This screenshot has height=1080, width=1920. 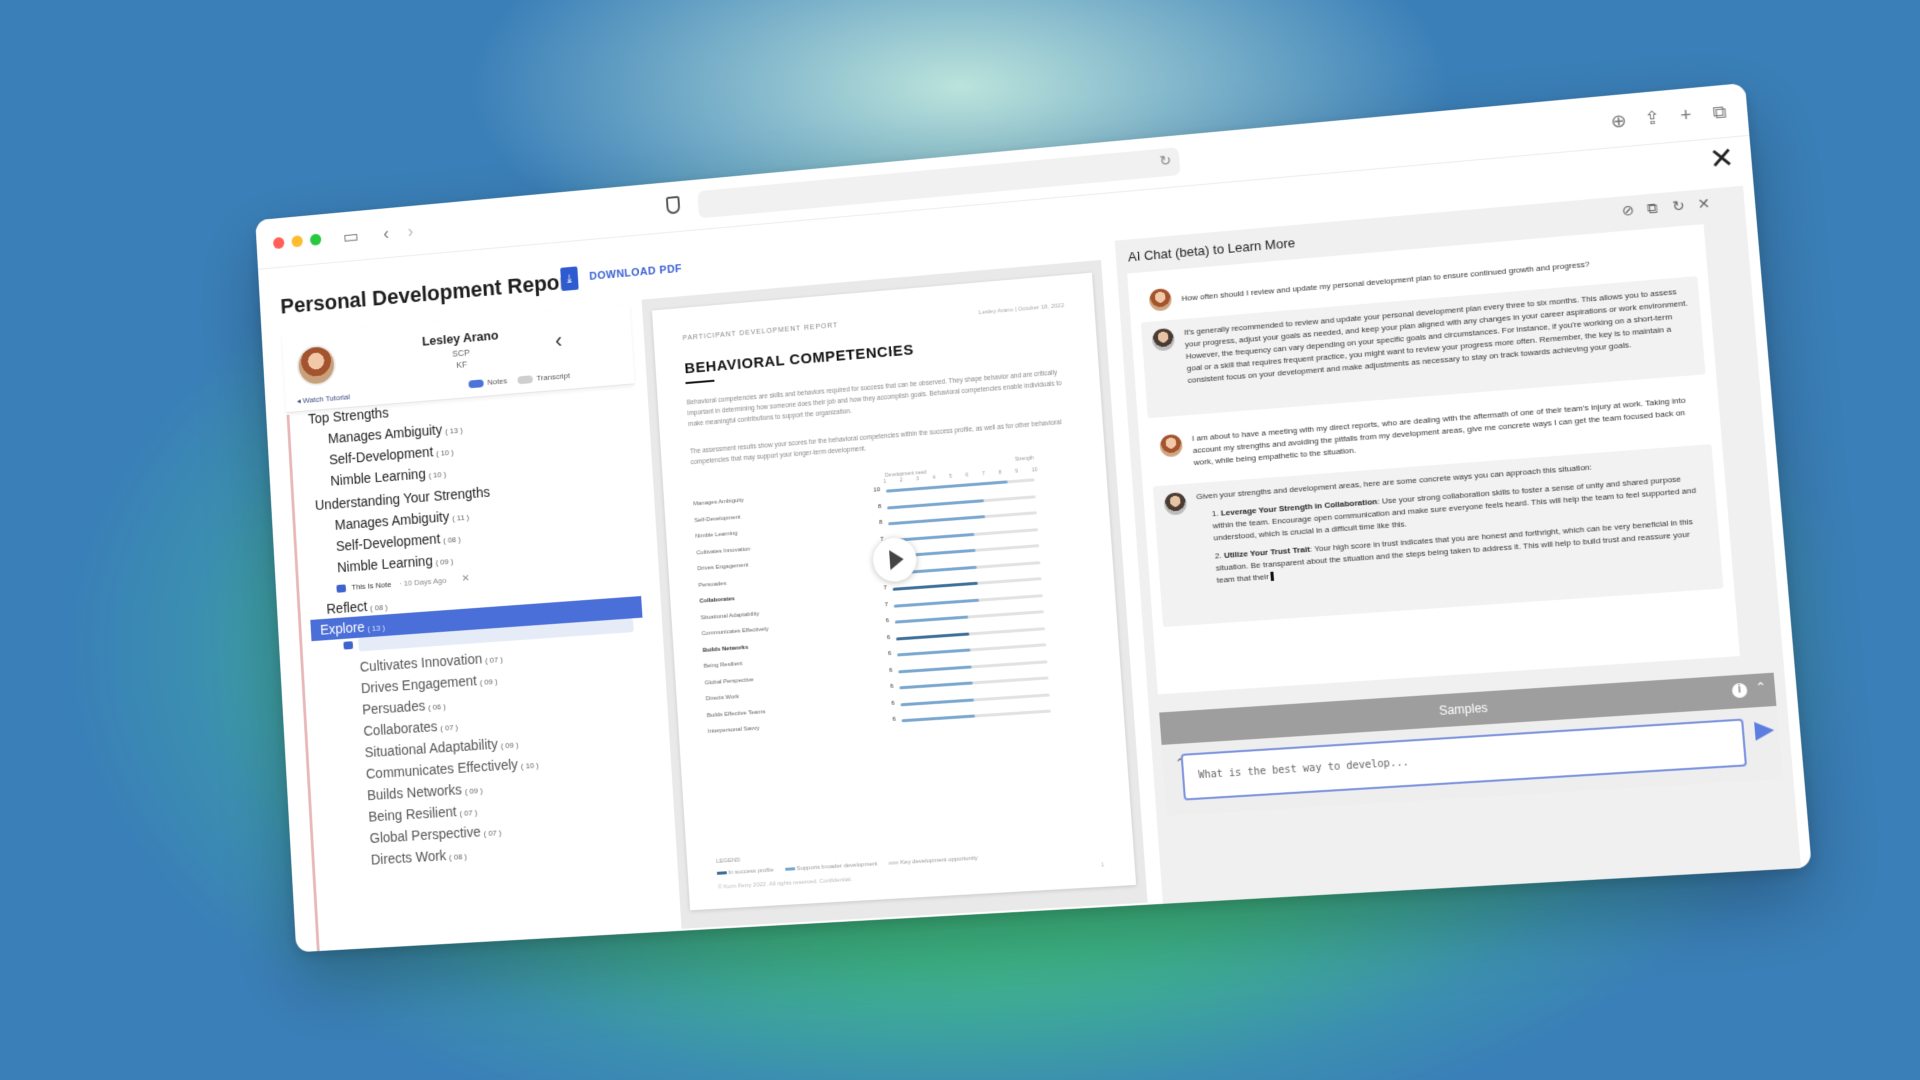 I want to click on outline-item-label: Communicates Effectively, so click(x=442, y=768).